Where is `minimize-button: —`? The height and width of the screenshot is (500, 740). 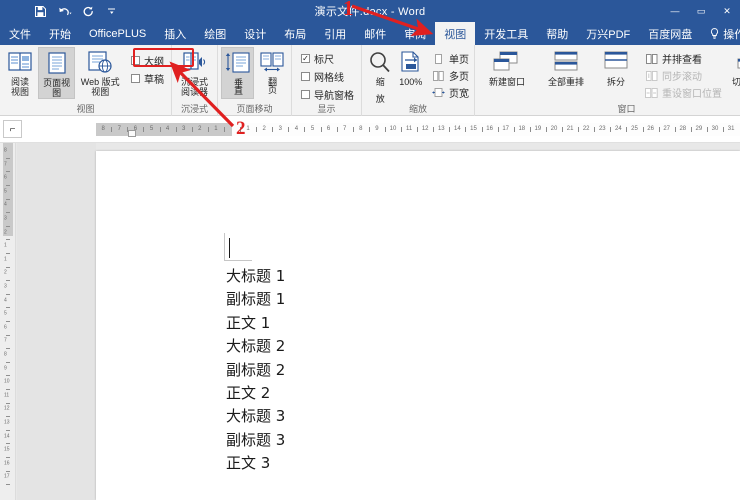
minimize-button: — is located at coordinates (675, 11).